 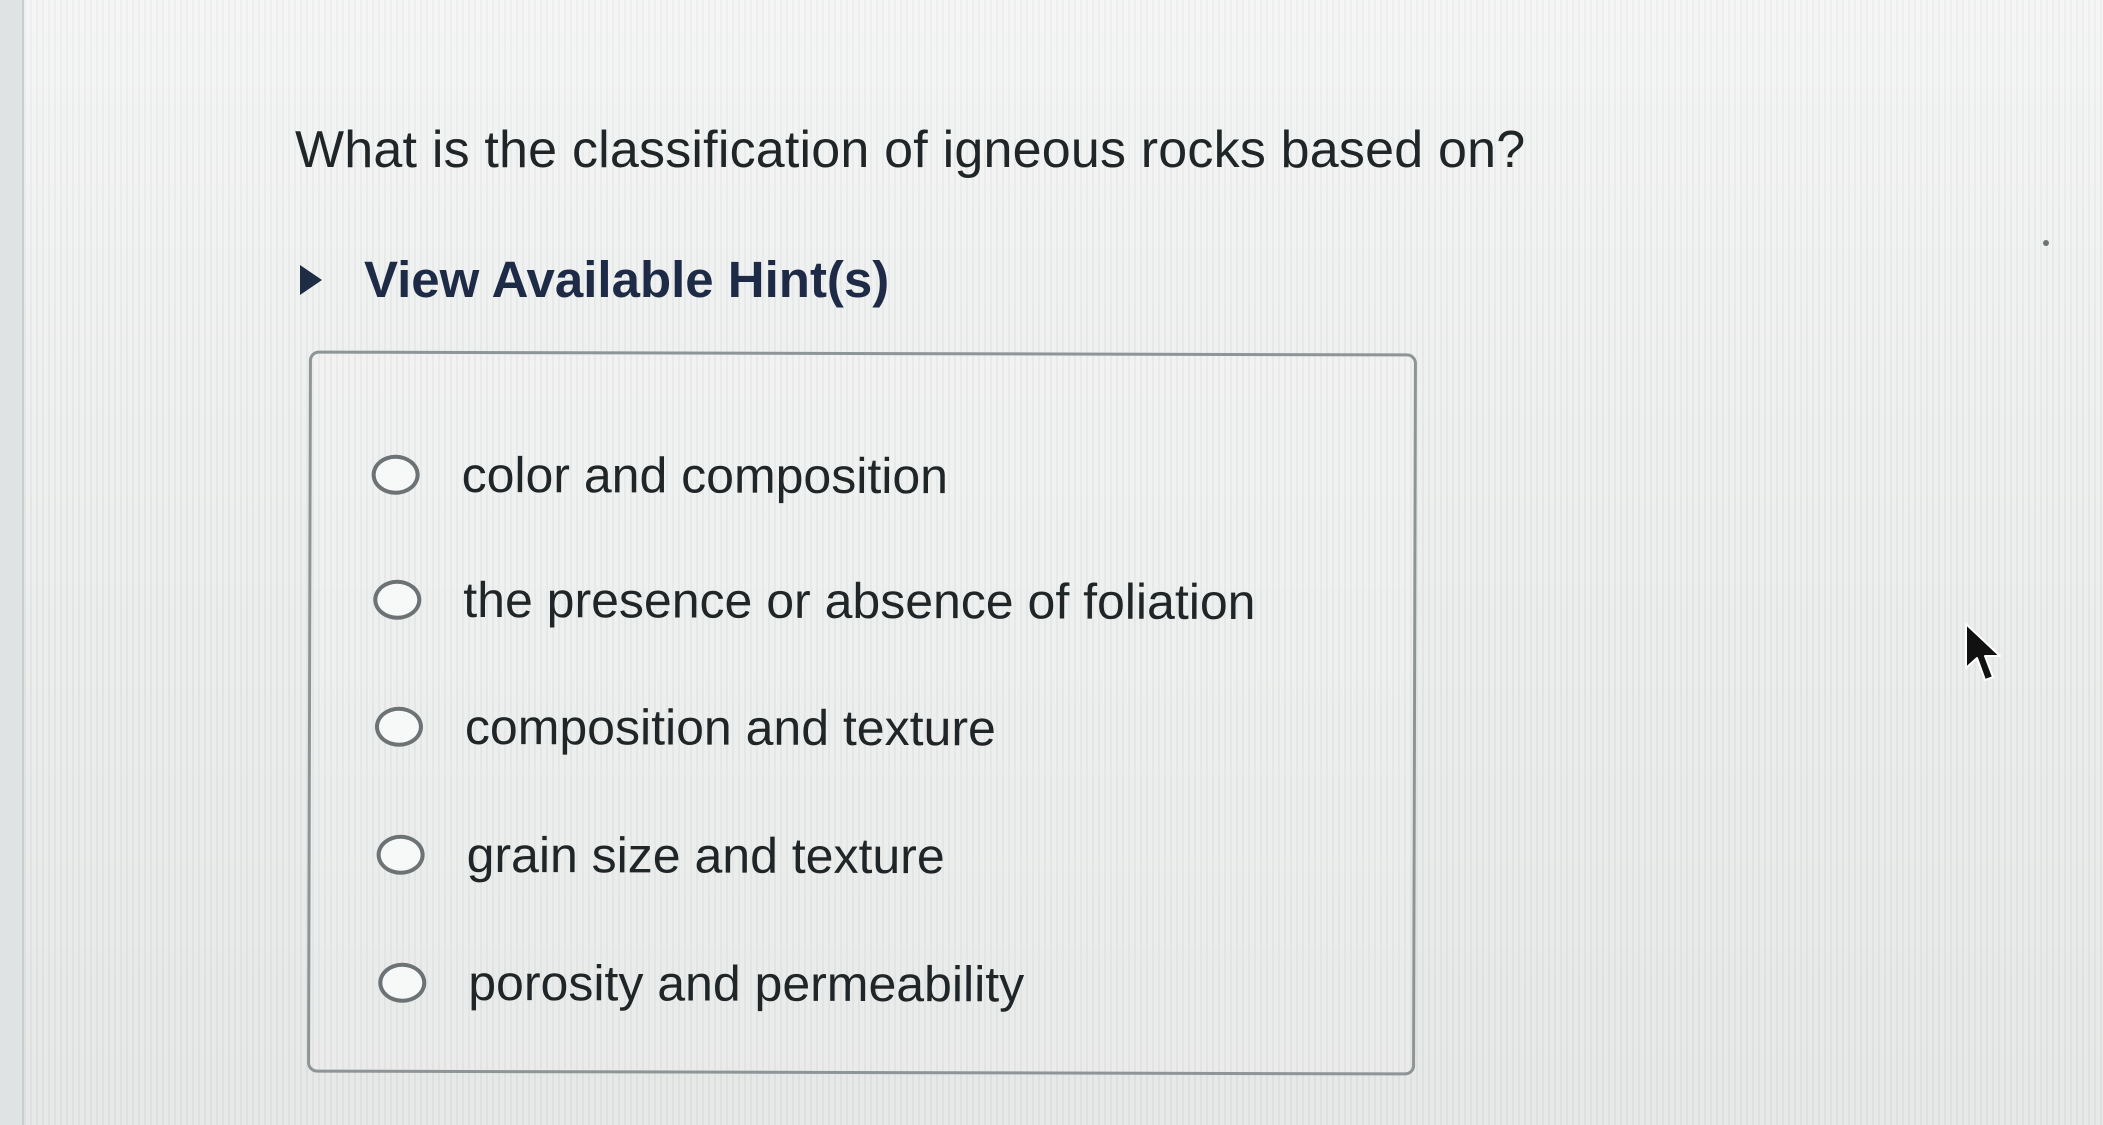 I want to click on answer-option-label: porosity and permeability, so click(x=746, y=983).